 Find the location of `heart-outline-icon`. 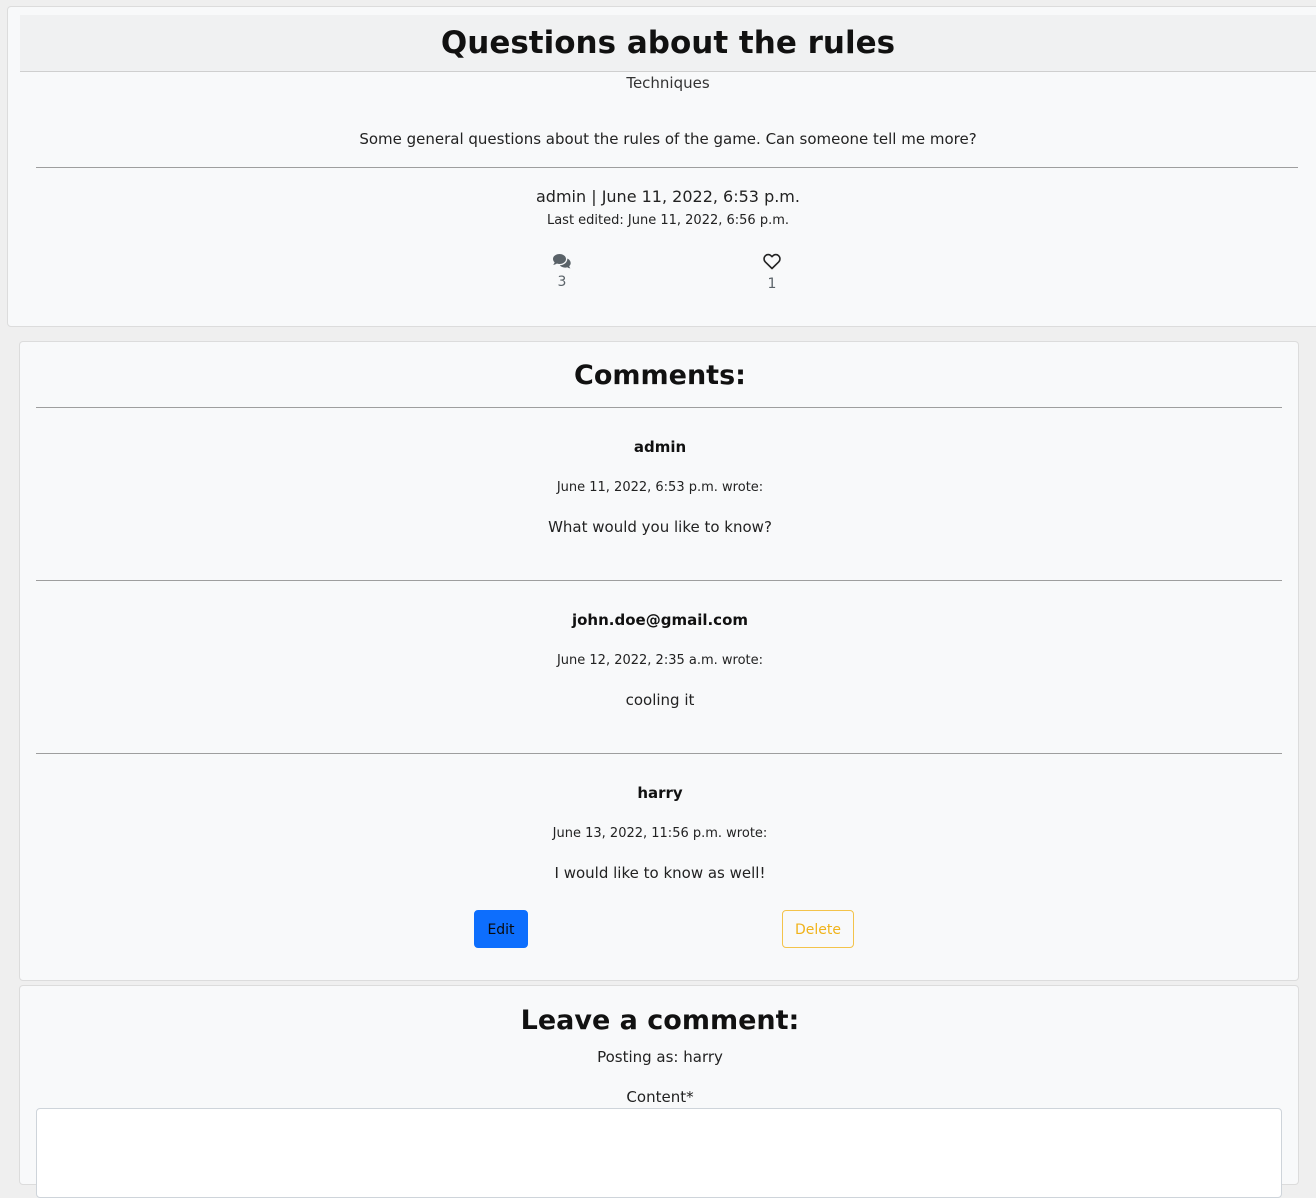

heart-outline-icon is located at coordinates (772, 261).